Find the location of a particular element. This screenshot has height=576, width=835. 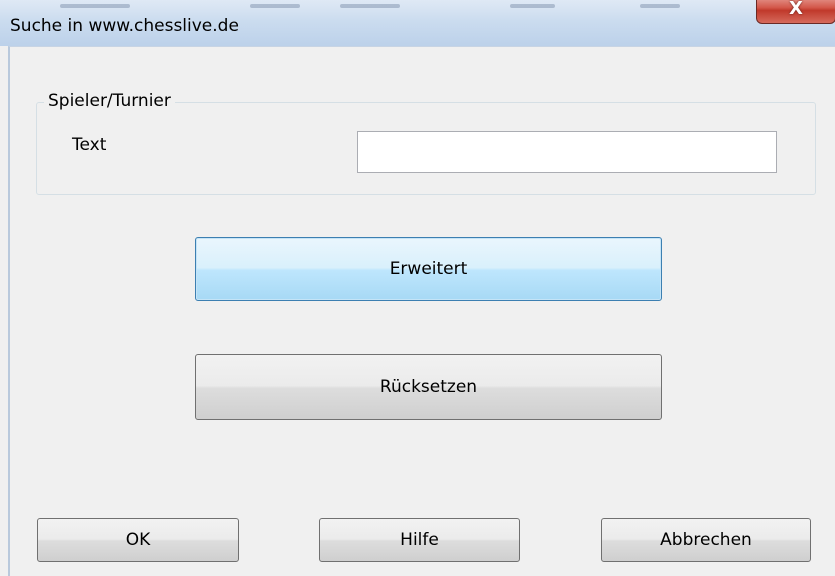

text-field-label: Text is located at coordinates (89, 145).